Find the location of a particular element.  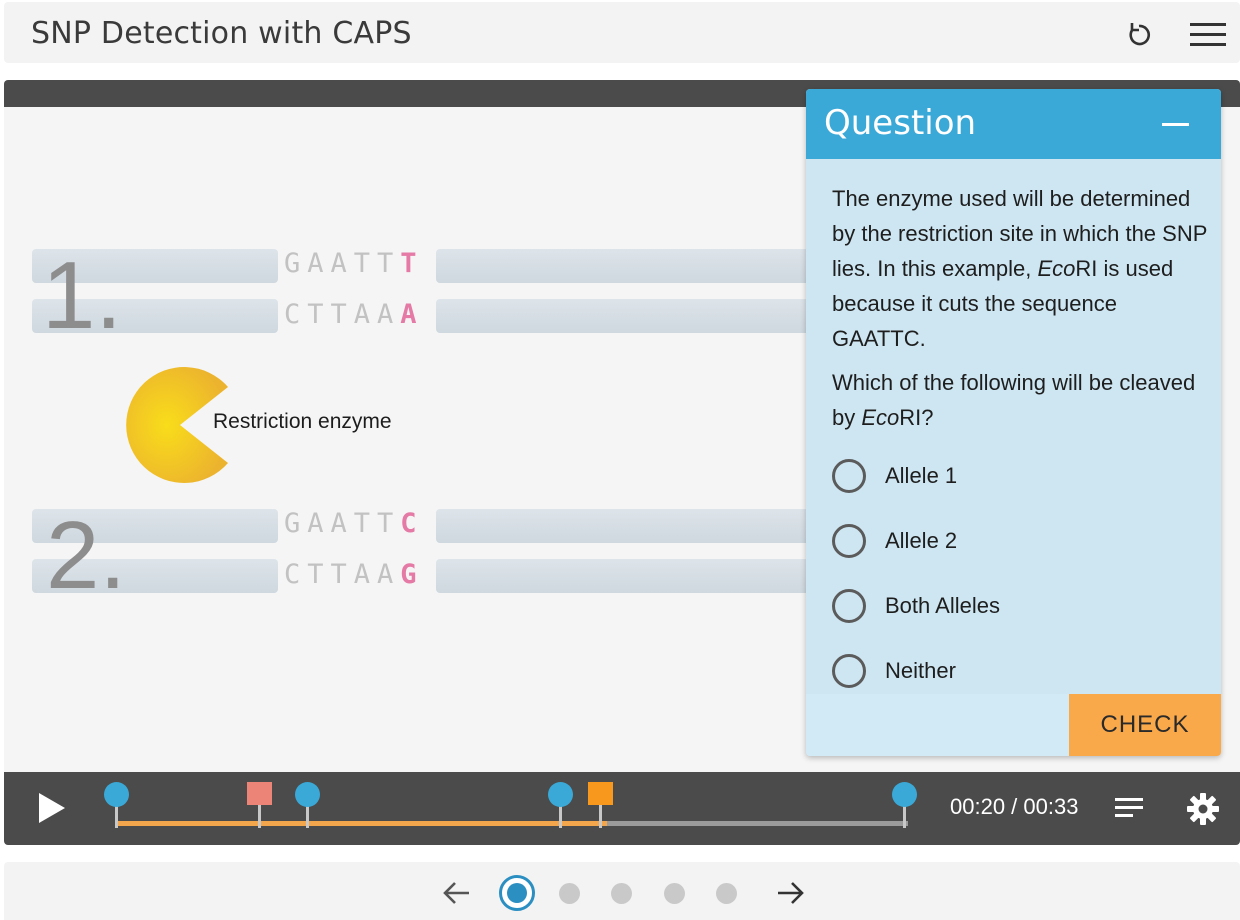

menu-button is located at coordinates (1208, 35).